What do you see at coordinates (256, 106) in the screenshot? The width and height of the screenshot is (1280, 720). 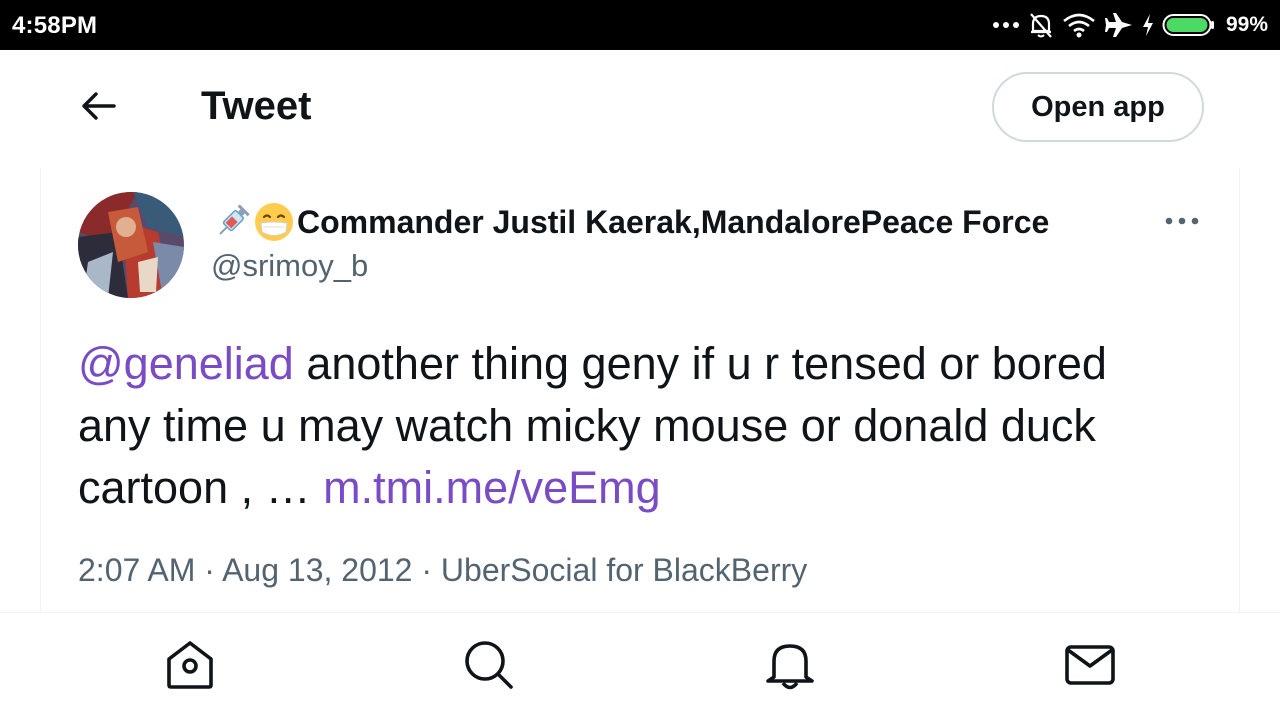 I see `page-title: Tweet` at bounding box center [256, 106].